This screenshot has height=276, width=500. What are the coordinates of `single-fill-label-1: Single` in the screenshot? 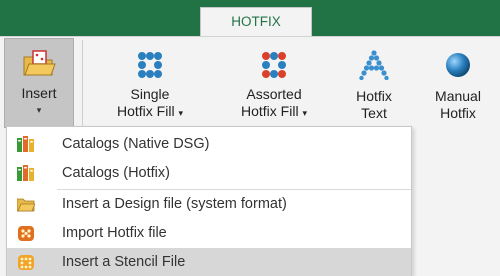 It's located at (150, 94).